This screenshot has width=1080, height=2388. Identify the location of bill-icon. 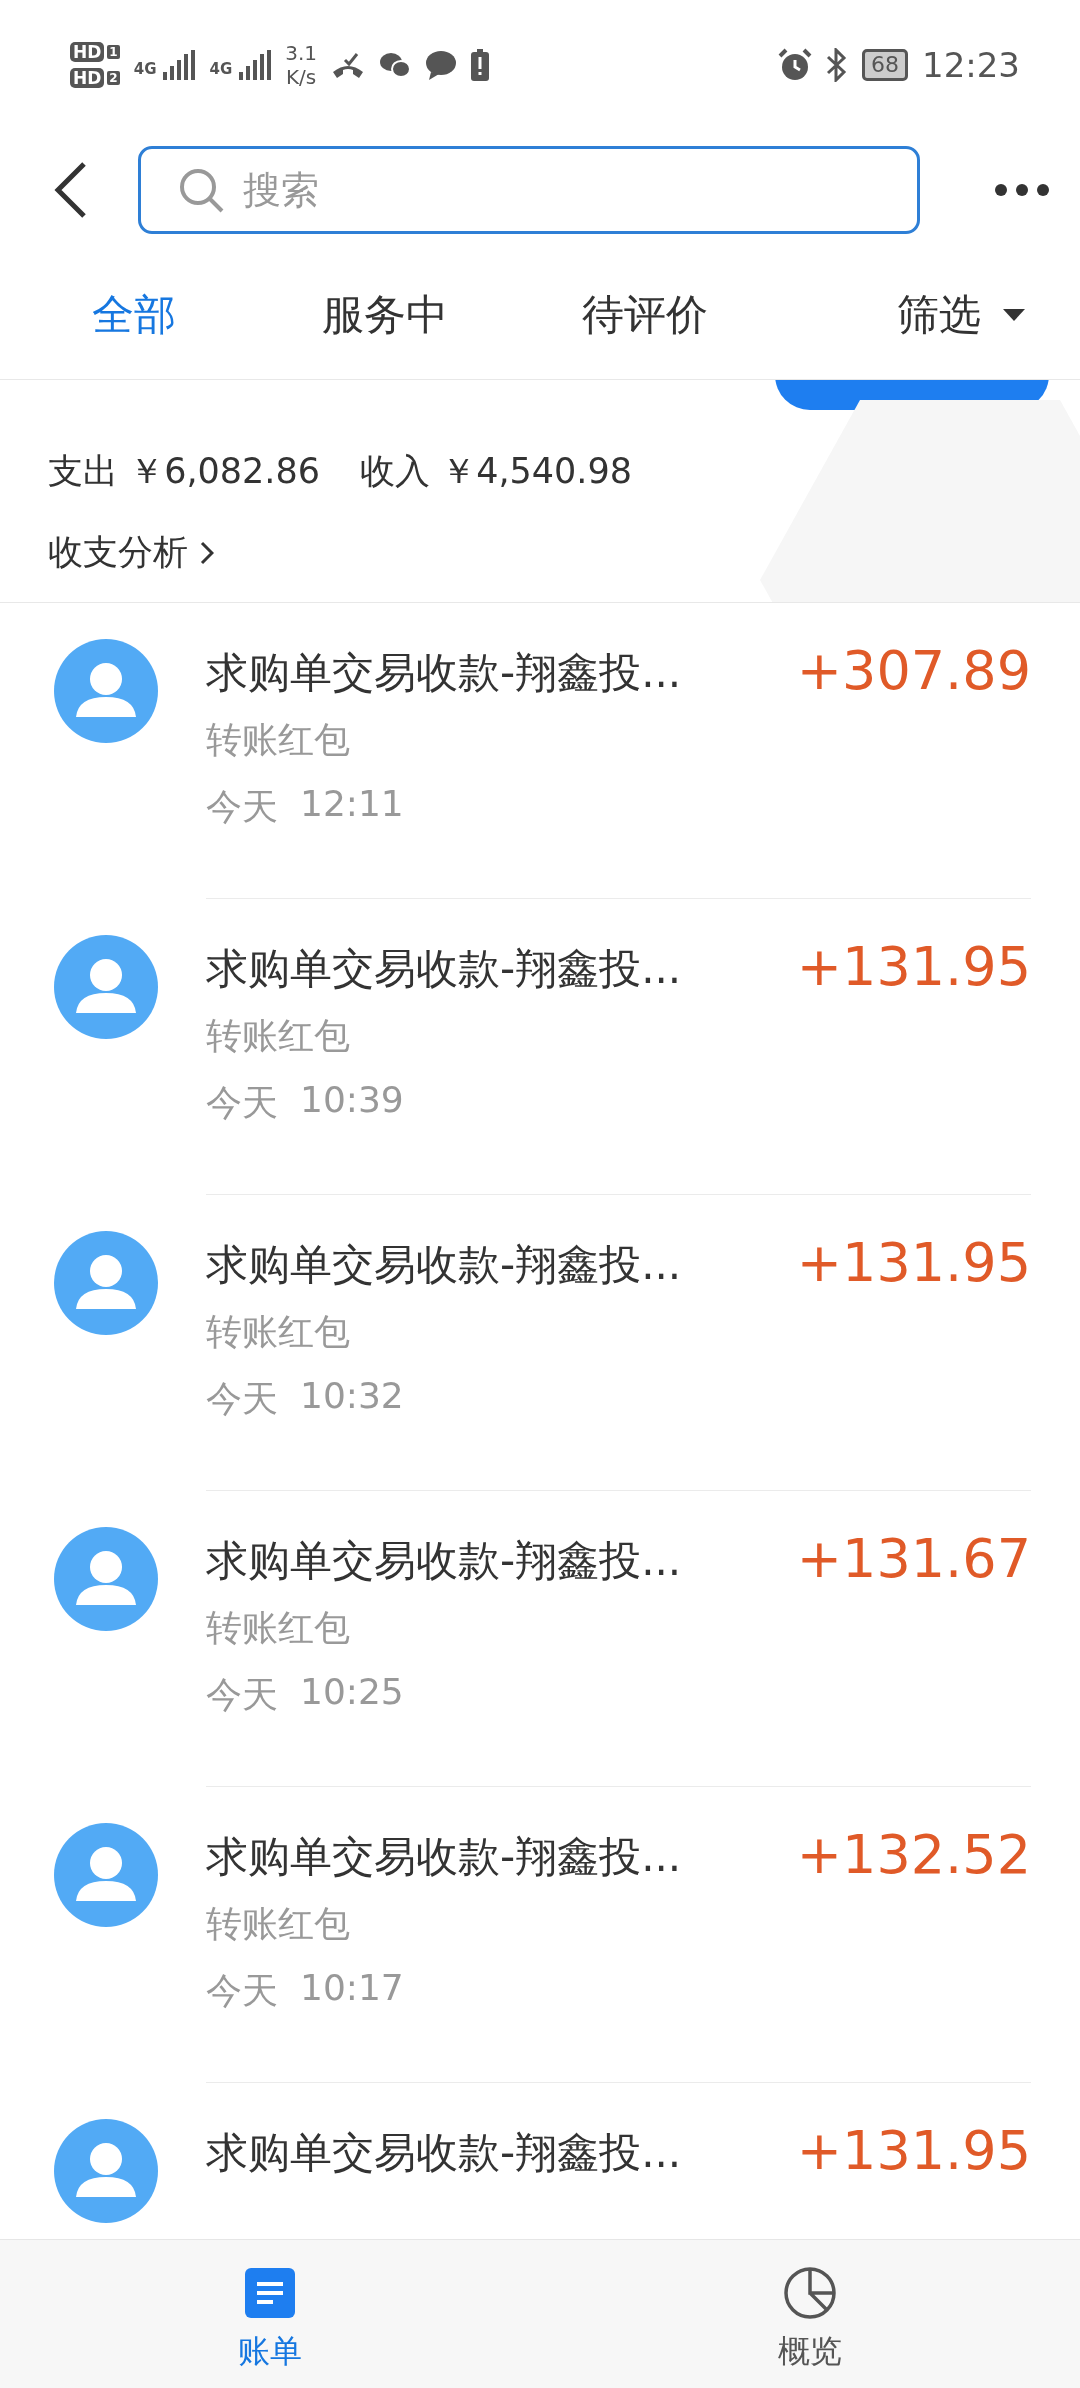
(270, 2293).